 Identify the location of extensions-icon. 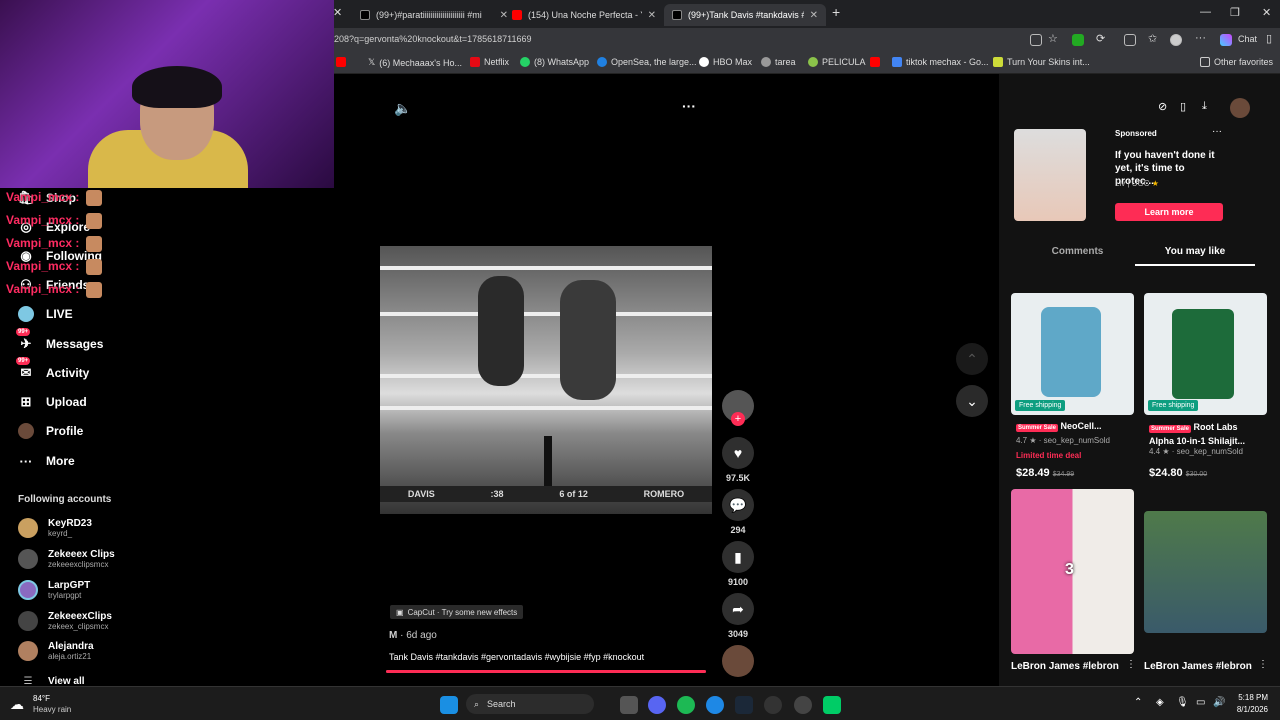
(1130, 40).